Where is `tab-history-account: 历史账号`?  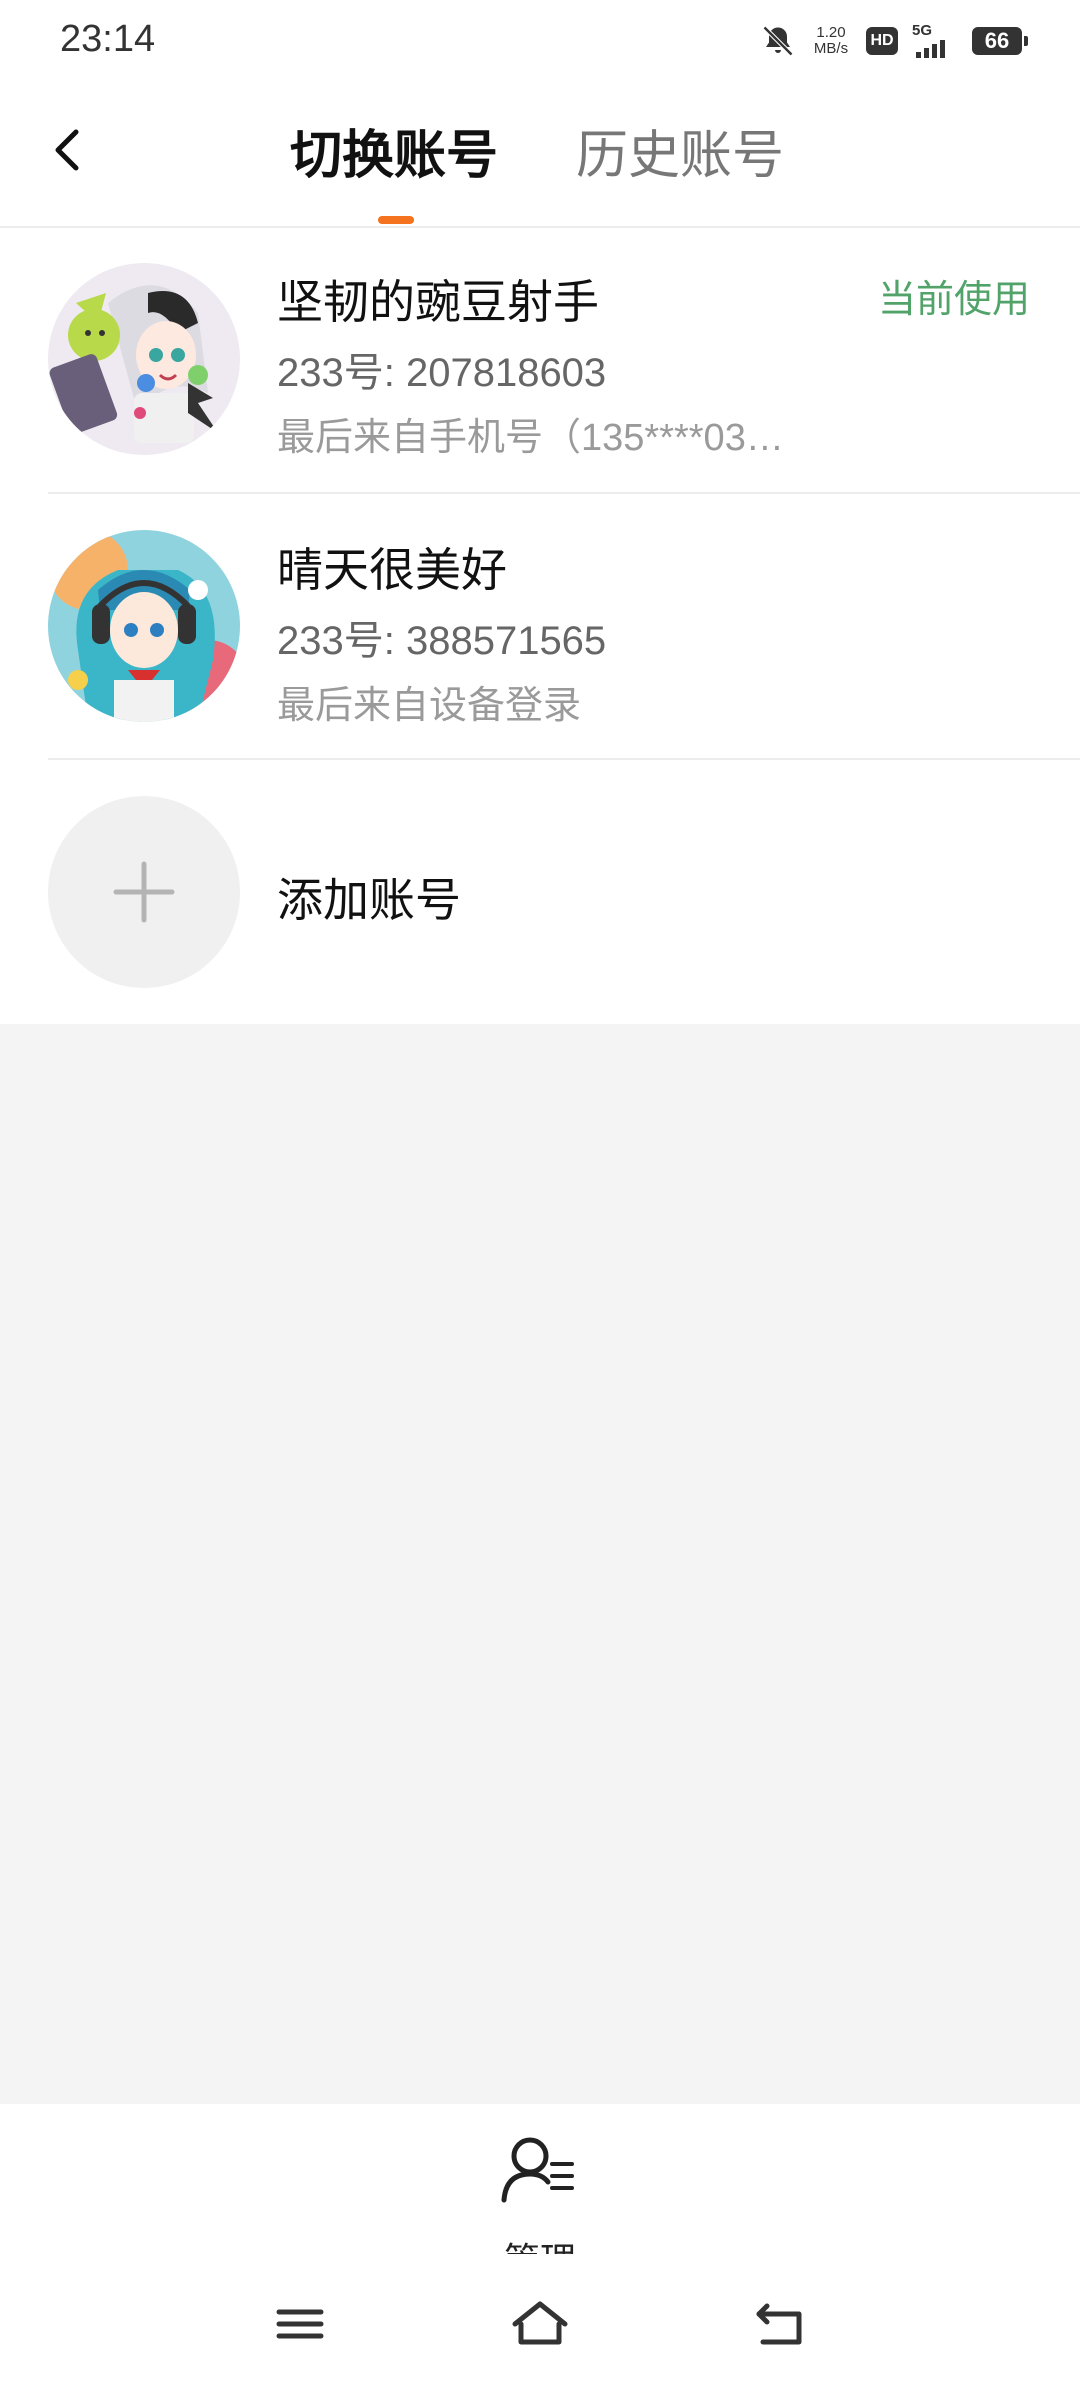 tab-history-account: 历史账号 is located at coordinates (680, 156).